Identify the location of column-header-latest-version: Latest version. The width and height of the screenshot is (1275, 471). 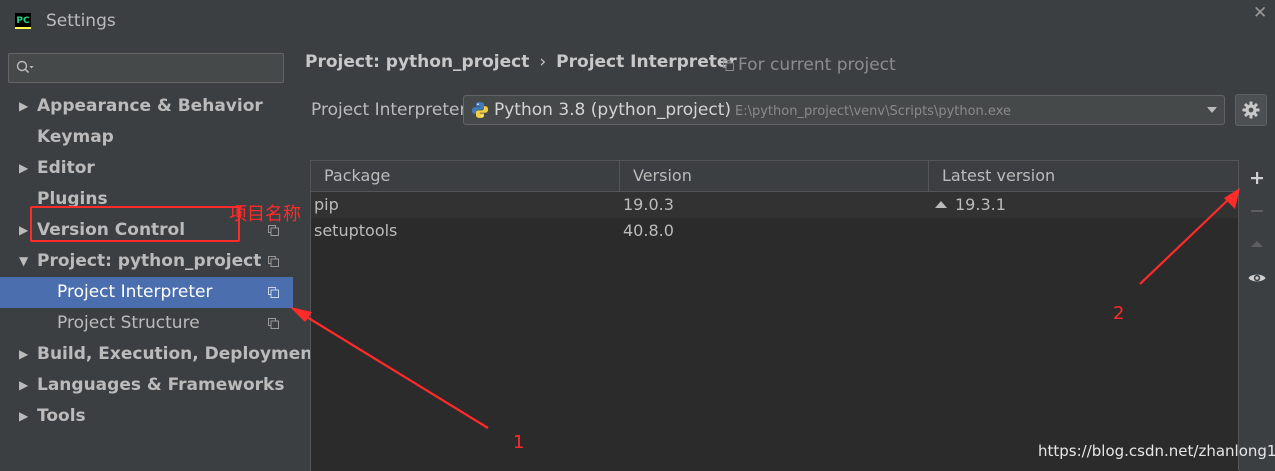
(1084, 176).